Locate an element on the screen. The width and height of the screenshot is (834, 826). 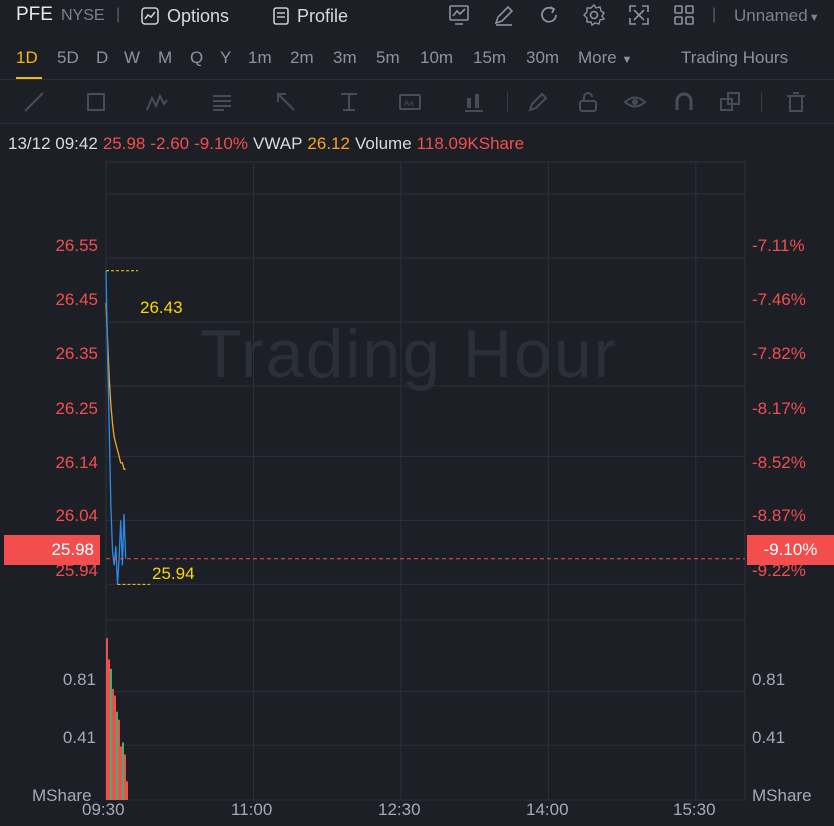
grid-layout-icon is located at coordinates (684, 15).